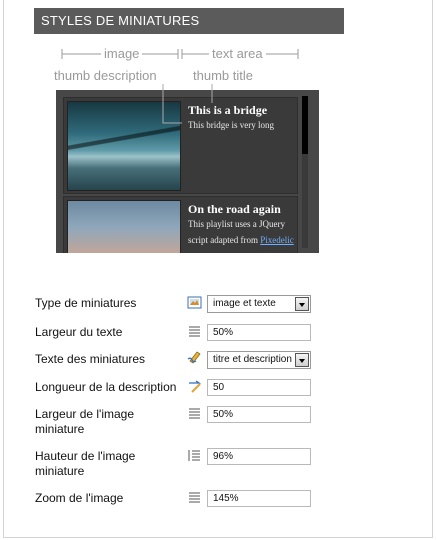 The width and height of the screenshot is (436, 540). What do you see at coordinates (195, 386) in the screenshot?
I see `length-arrow-icon` at bounding box center [195, 386].